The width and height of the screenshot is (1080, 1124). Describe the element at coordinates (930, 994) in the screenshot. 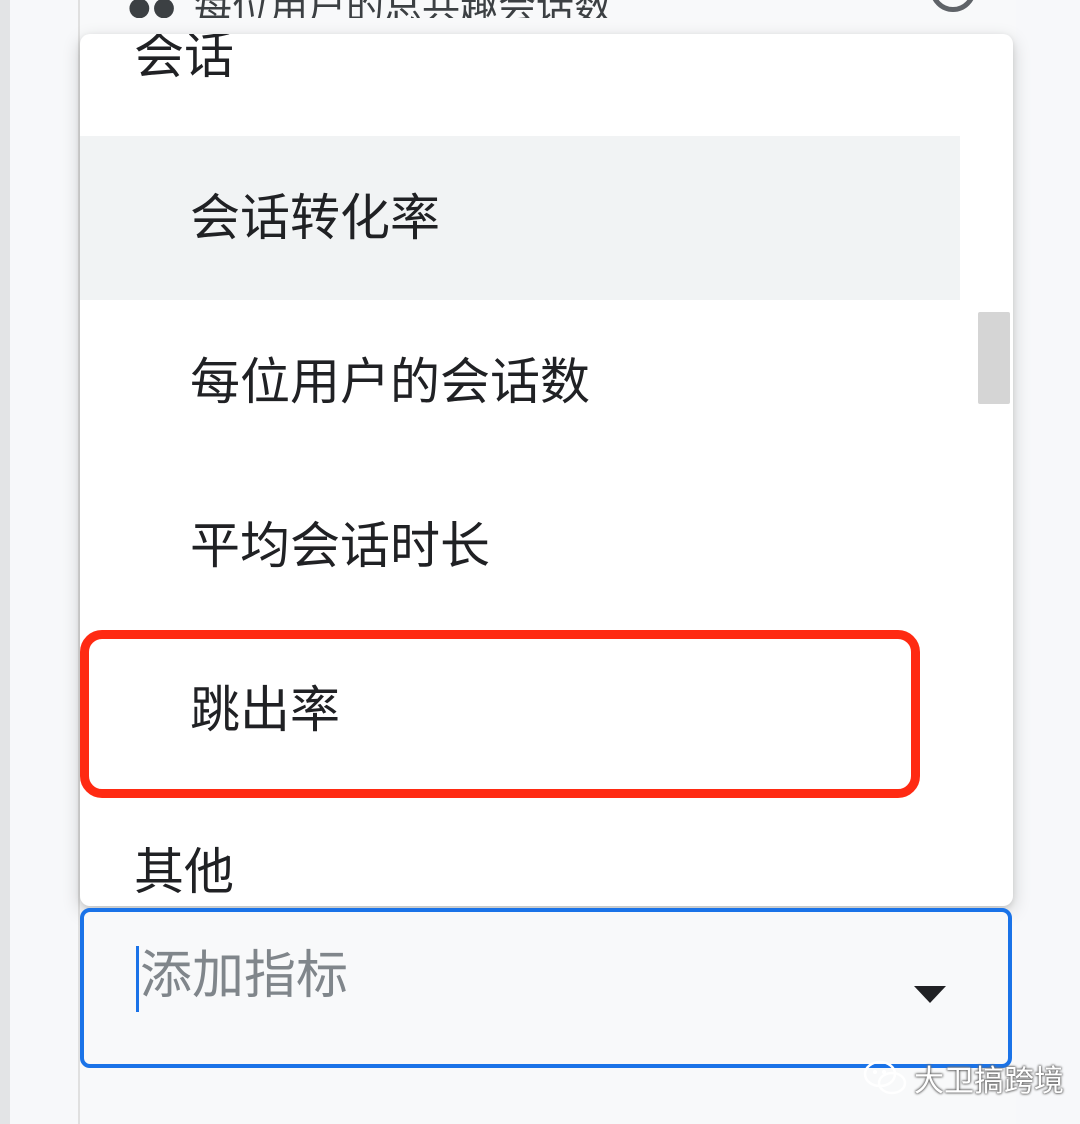

I see `dropdown-arrow-icon` at that location.